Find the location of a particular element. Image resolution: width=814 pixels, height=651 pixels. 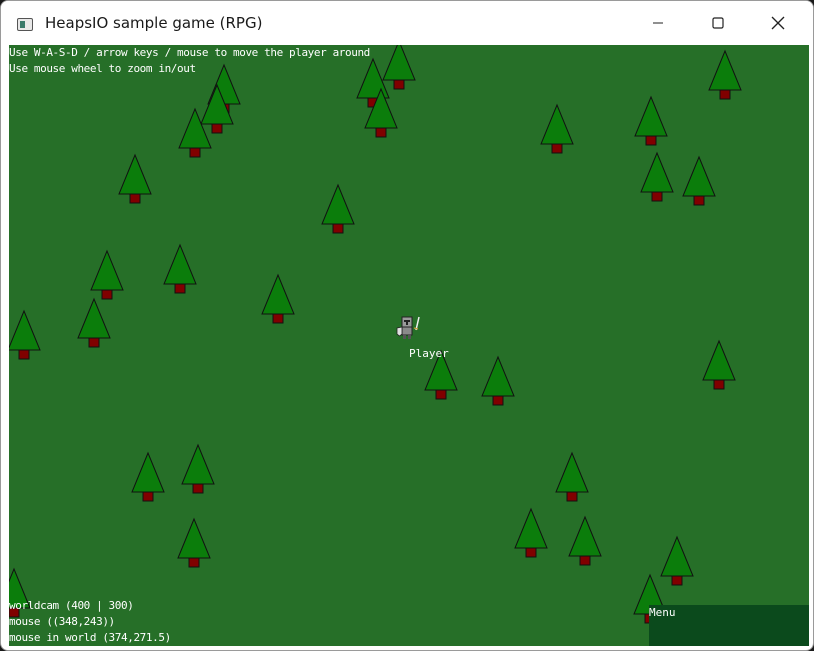

worldcam-readout: worldcam (400 | 300) is located at coordinates (71, 605).